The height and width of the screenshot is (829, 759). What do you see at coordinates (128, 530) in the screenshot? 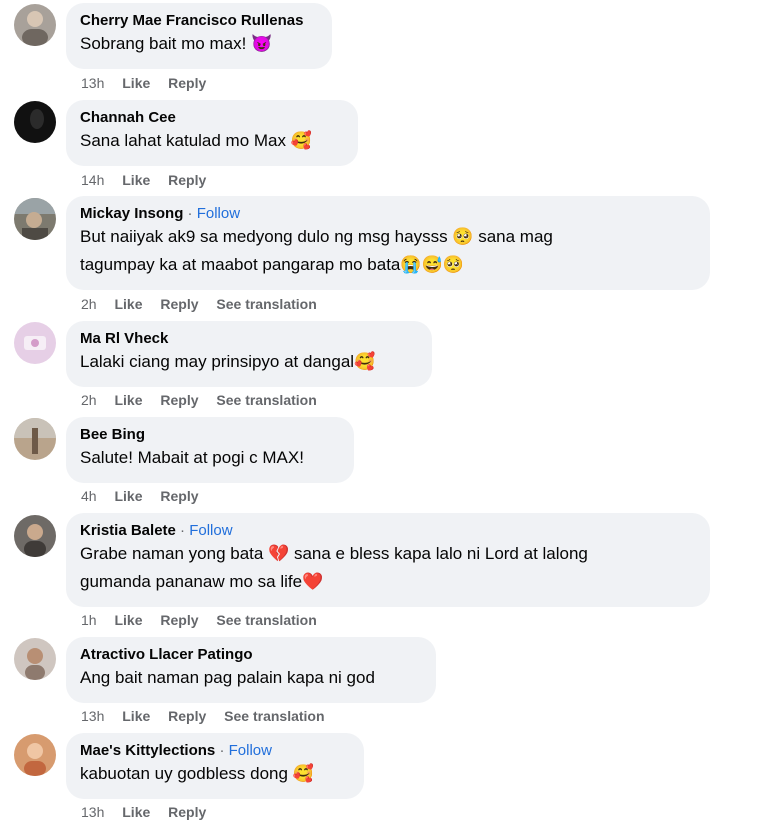
I see `commenter-name: Kristia Balete` at bounding box center [128, 530].